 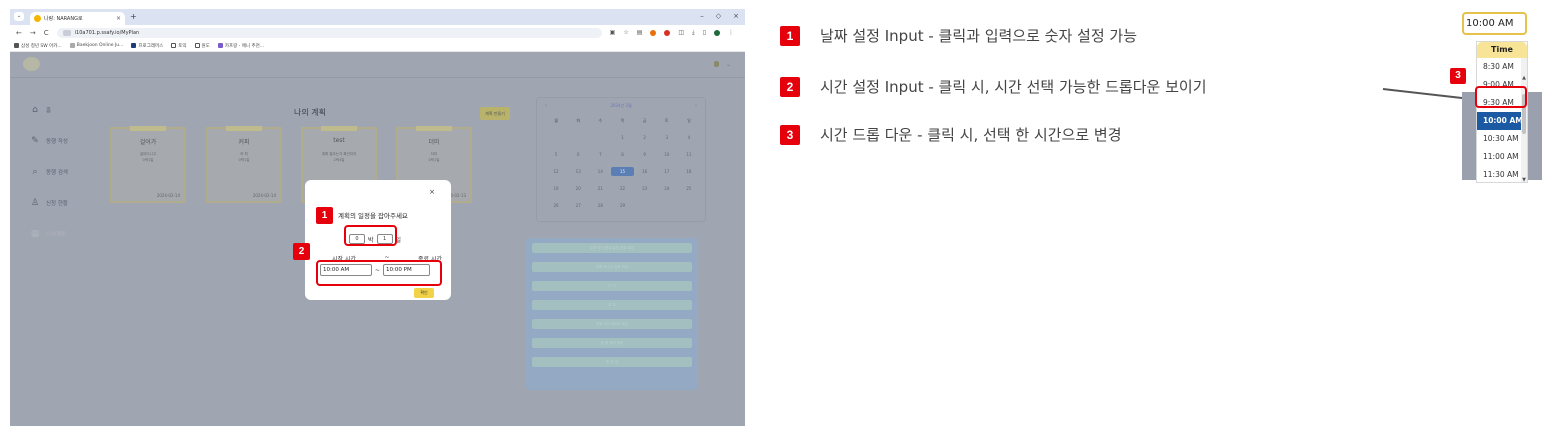 What do you see at coordinates (667, 154) in the screenshot?
I see `calendar-day: 10` at bounding box center [667, 154].